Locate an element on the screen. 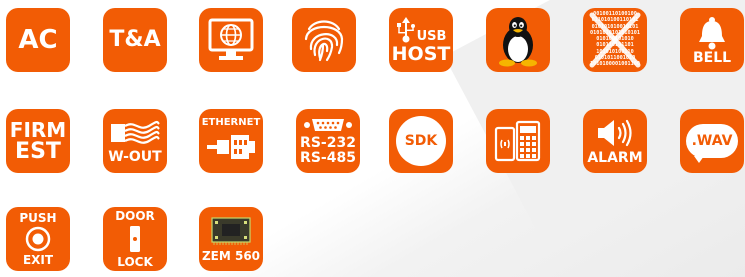  sdk-label: SDK is located at coordinates (421, 141).